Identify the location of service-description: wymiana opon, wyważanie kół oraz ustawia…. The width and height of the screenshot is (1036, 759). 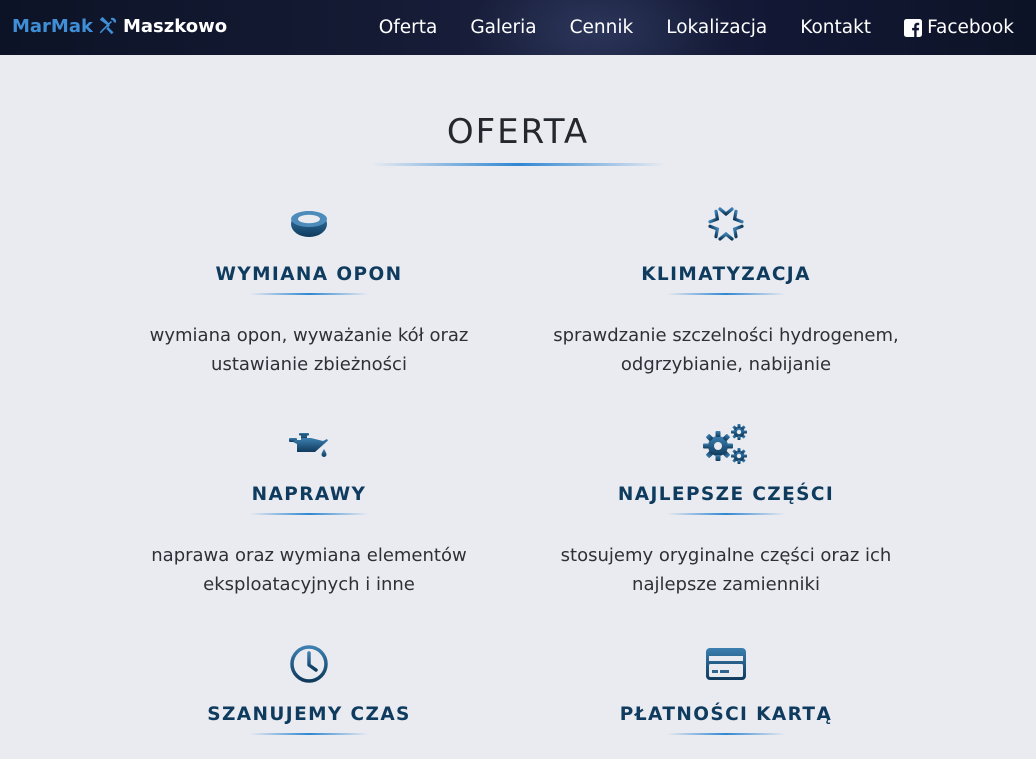
(309, 350).